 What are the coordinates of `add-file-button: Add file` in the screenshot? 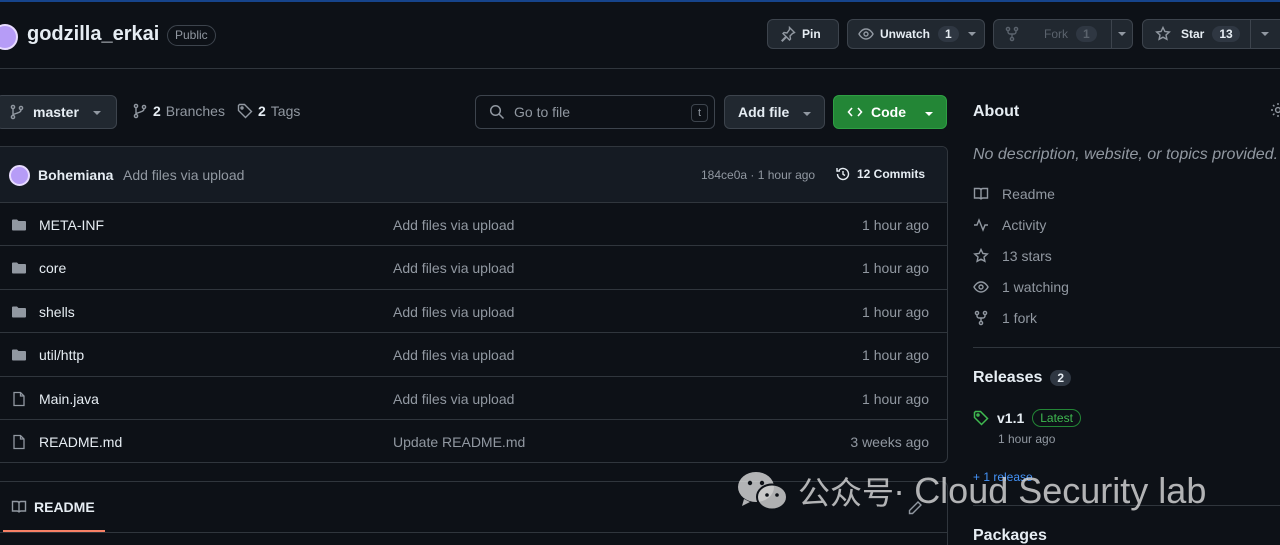 It's located at (774, 112).